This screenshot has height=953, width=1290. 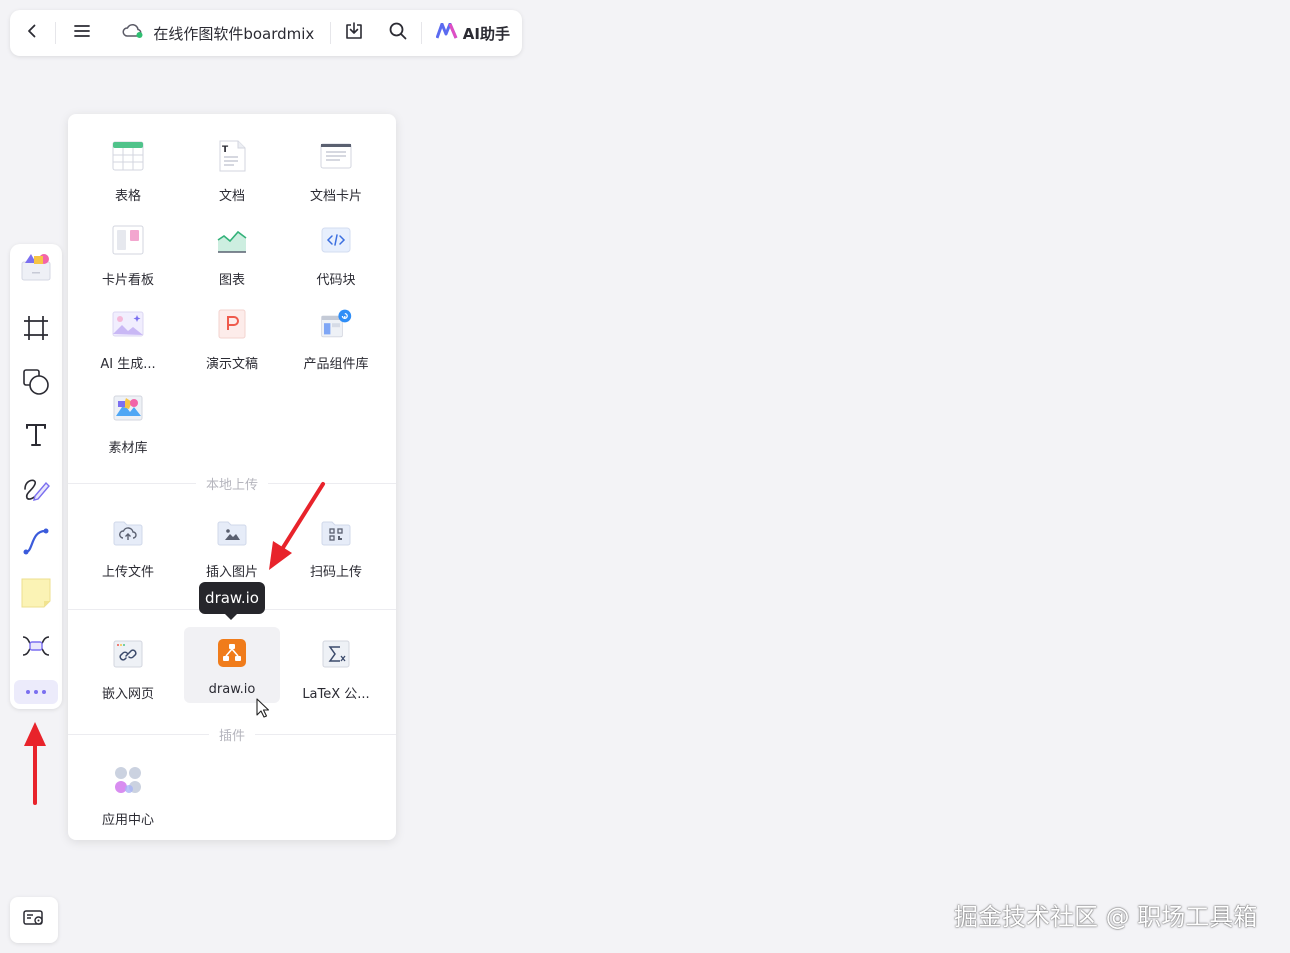 I want to click on insert-chart: 图表, so click(x=232, y=252).